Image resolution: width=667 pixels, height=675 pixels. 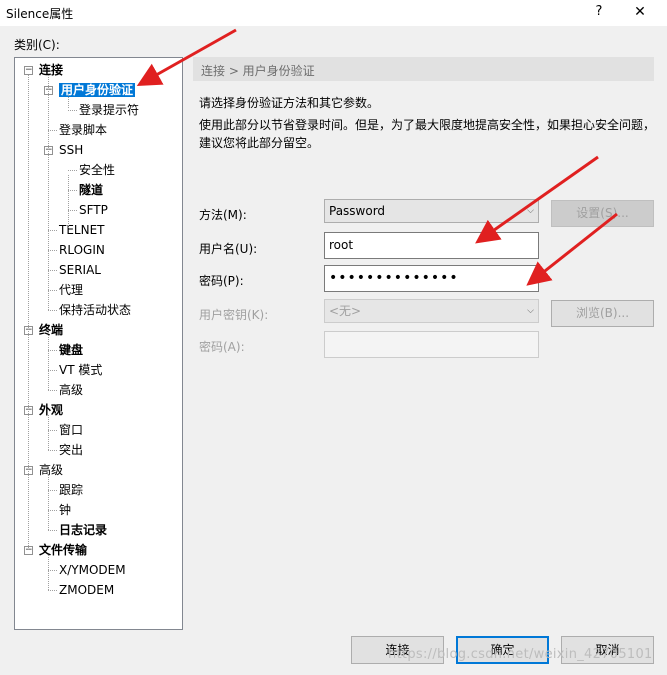 I want to click on arrow-to-auth, so click(x=186, y=57).